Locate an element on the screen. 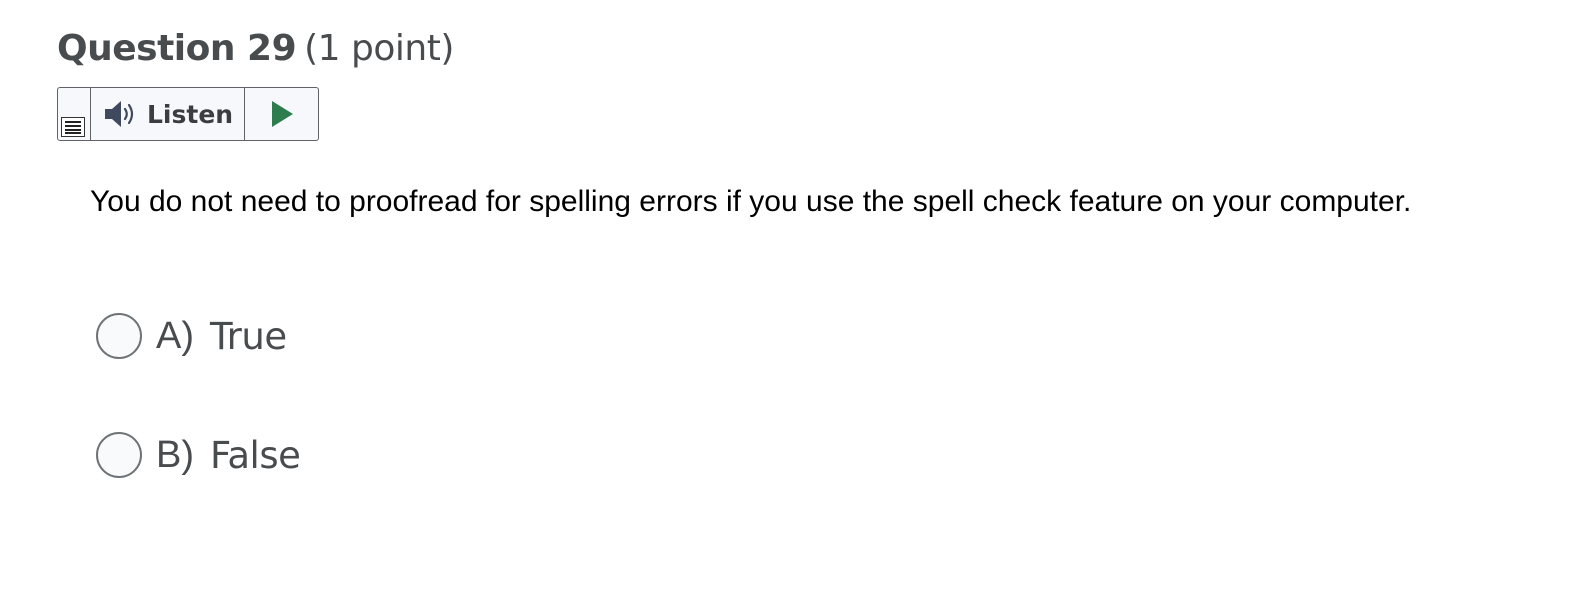 This screenshot has width=1584, height=592. speaker-icon is located at coordinates (119, 114).